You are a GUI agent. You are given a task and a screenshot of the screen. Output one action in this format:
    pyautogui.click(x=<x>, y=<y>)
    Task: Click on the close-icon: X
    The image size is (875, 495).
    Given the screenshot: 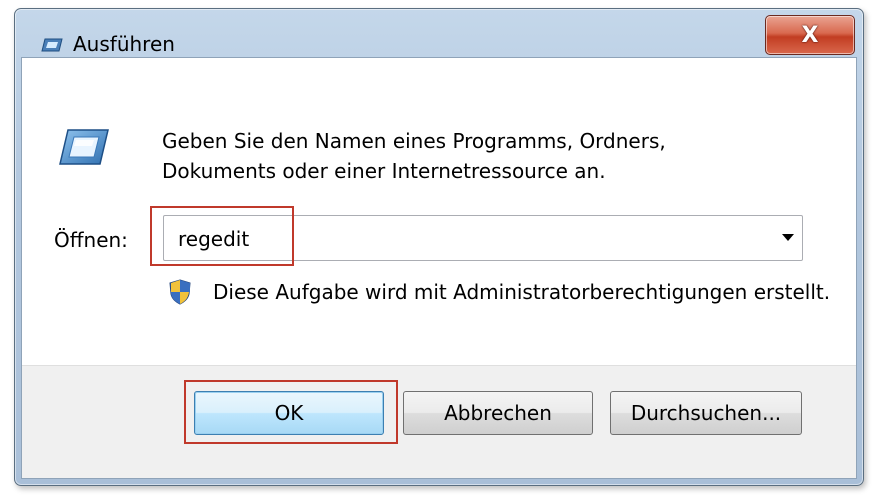 What is the action you would take?
    pyautogui.click(x=810, y=35)
    